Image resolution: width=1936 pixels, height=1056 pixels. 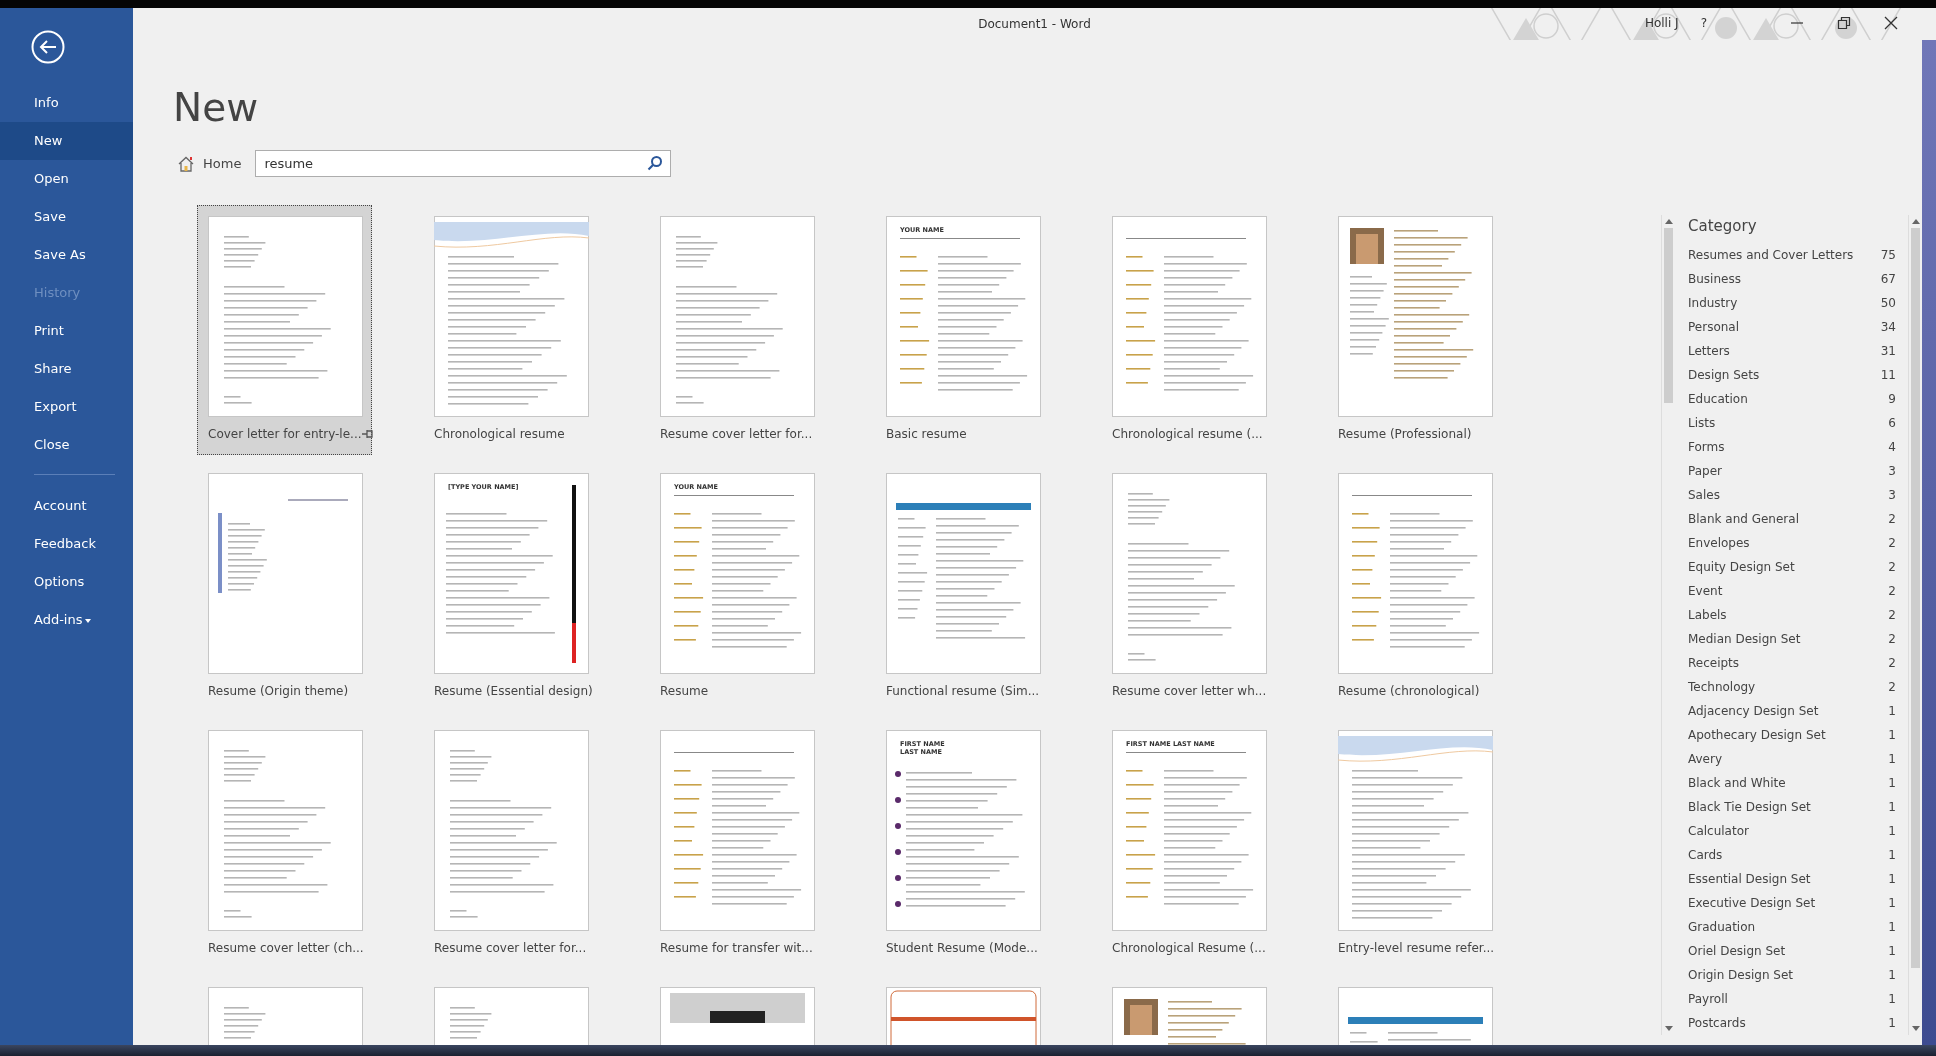 I want to click on category-item: Resumes and Cover Letters, so click(x=1771, y=255).